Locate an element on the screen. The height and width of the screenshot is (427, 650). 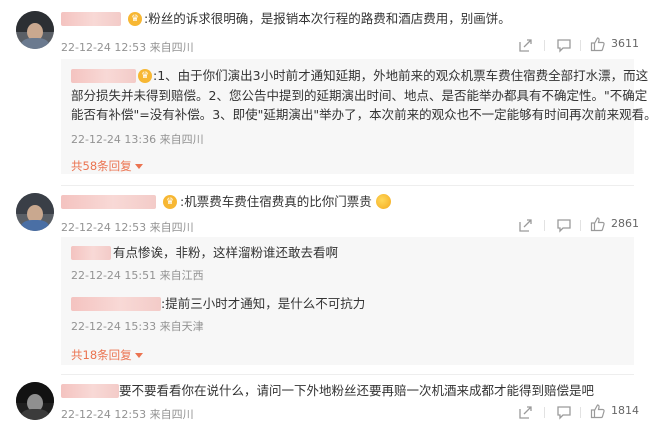
emoji-icon is located at coordinates (383, 201).